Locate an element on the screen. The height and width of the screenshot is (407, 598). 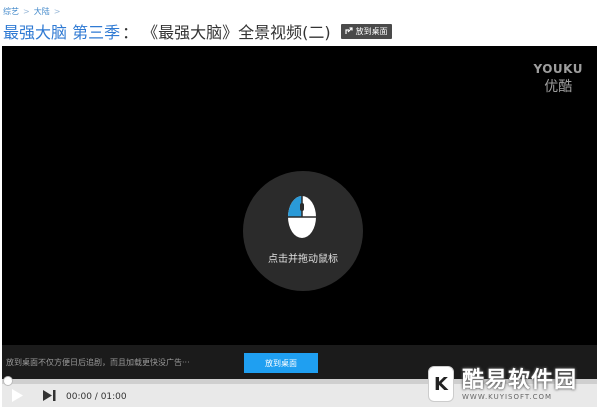
site-logo-badge: K is located at coordinates (441, 384).